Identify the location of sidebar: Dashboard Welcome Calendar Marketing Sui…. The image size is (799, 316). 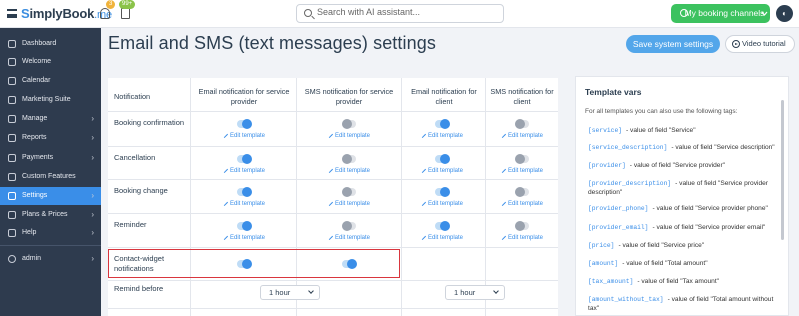
(50, 172).